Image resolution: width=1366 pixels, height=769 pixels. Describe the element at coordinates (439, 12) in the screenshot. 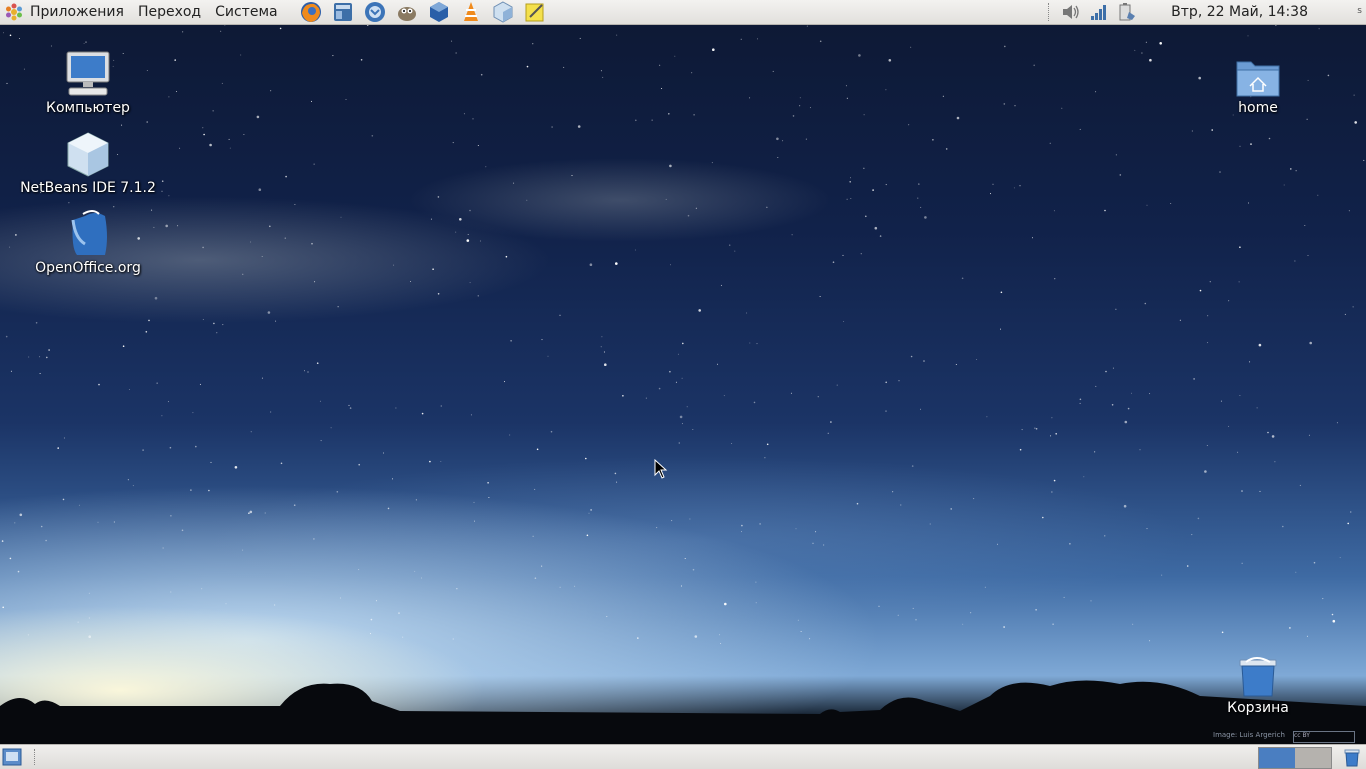

I see `virtualbox-icon` at that location.